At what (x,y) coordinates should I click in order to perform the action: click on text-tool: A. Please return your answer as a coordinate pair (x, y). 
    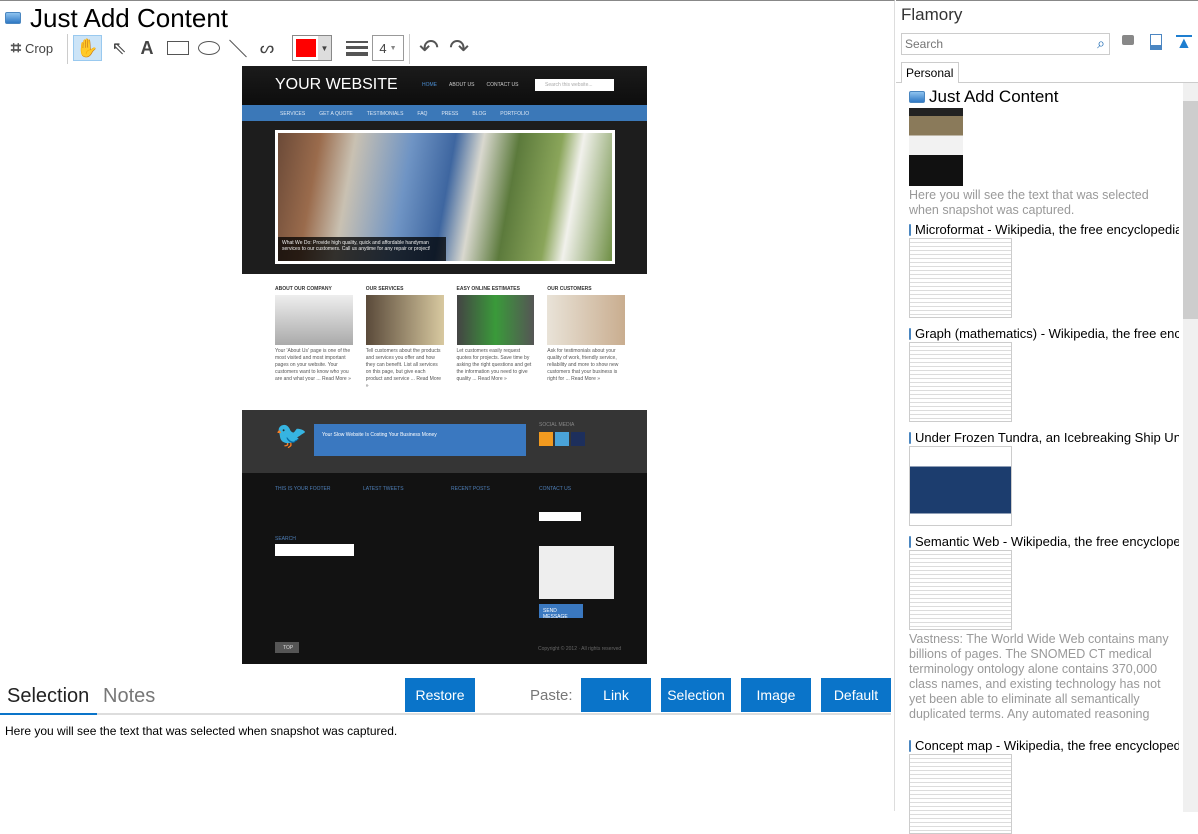
    Looking at the image, I should click on (147, 48).